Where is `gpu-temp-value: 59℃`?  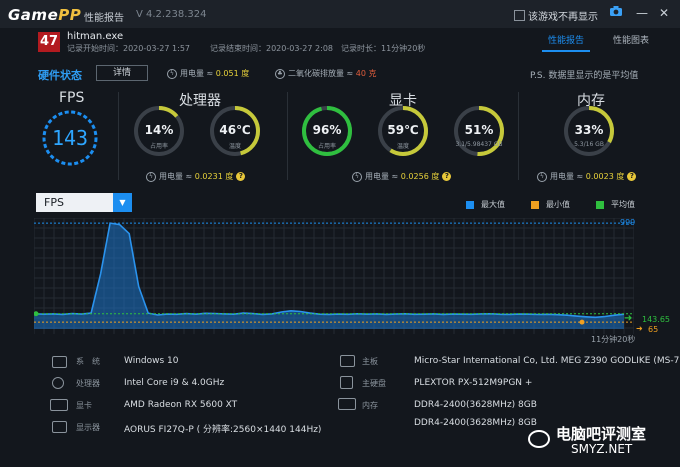
gpu-temp-value: 59℃ is located at coordinates (403, 130).